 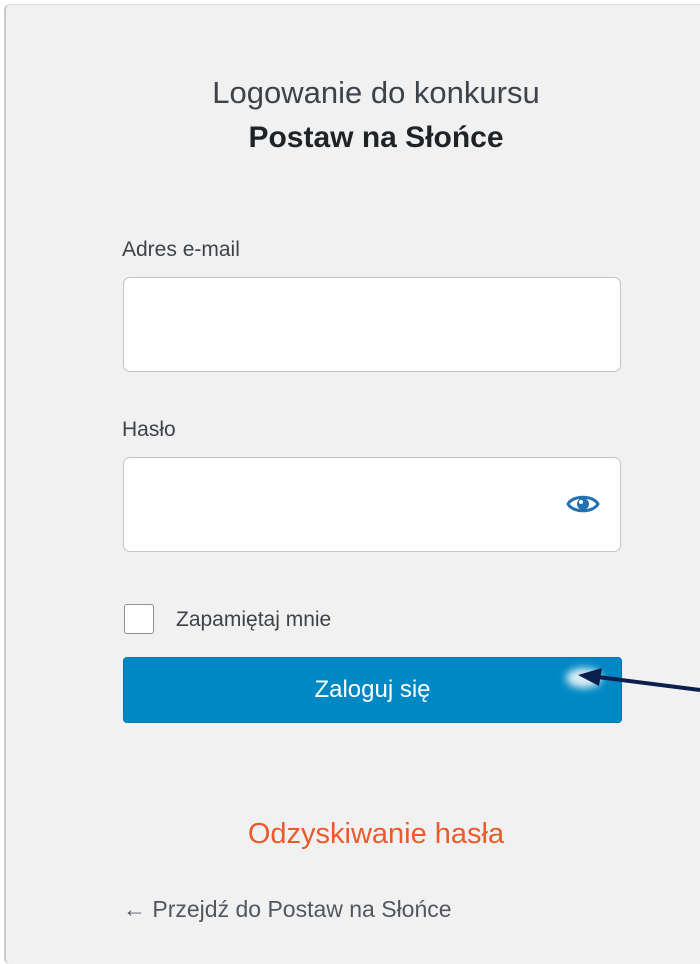 What do you see at coordinates (353, 834) in the screenshot?
I see `recover-password-link: Odzyskiwanie hasła` at bounding box center [353, 834].